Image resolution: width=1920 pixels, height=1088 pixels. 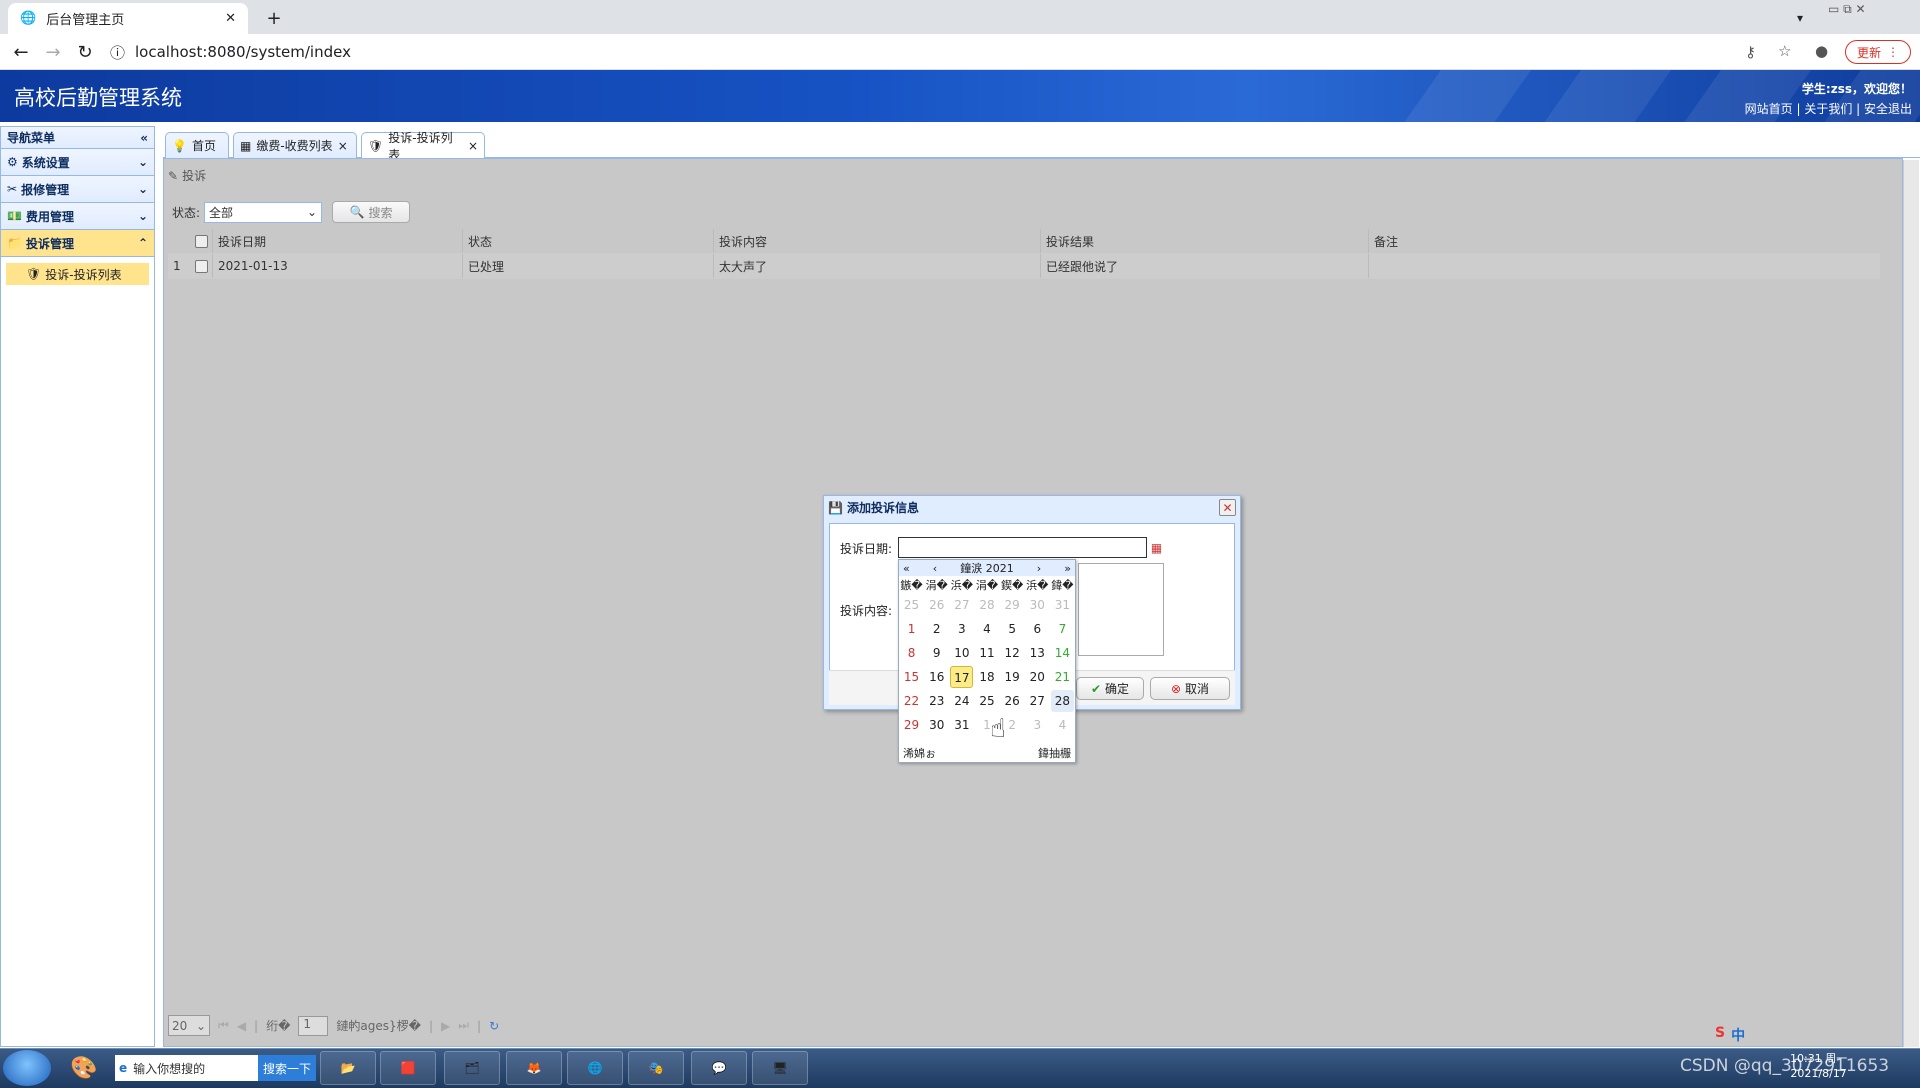 What do you see at coordinates (27, 1068) in the screenshot?
I see `start-button` at bounding box center [27, 1068].